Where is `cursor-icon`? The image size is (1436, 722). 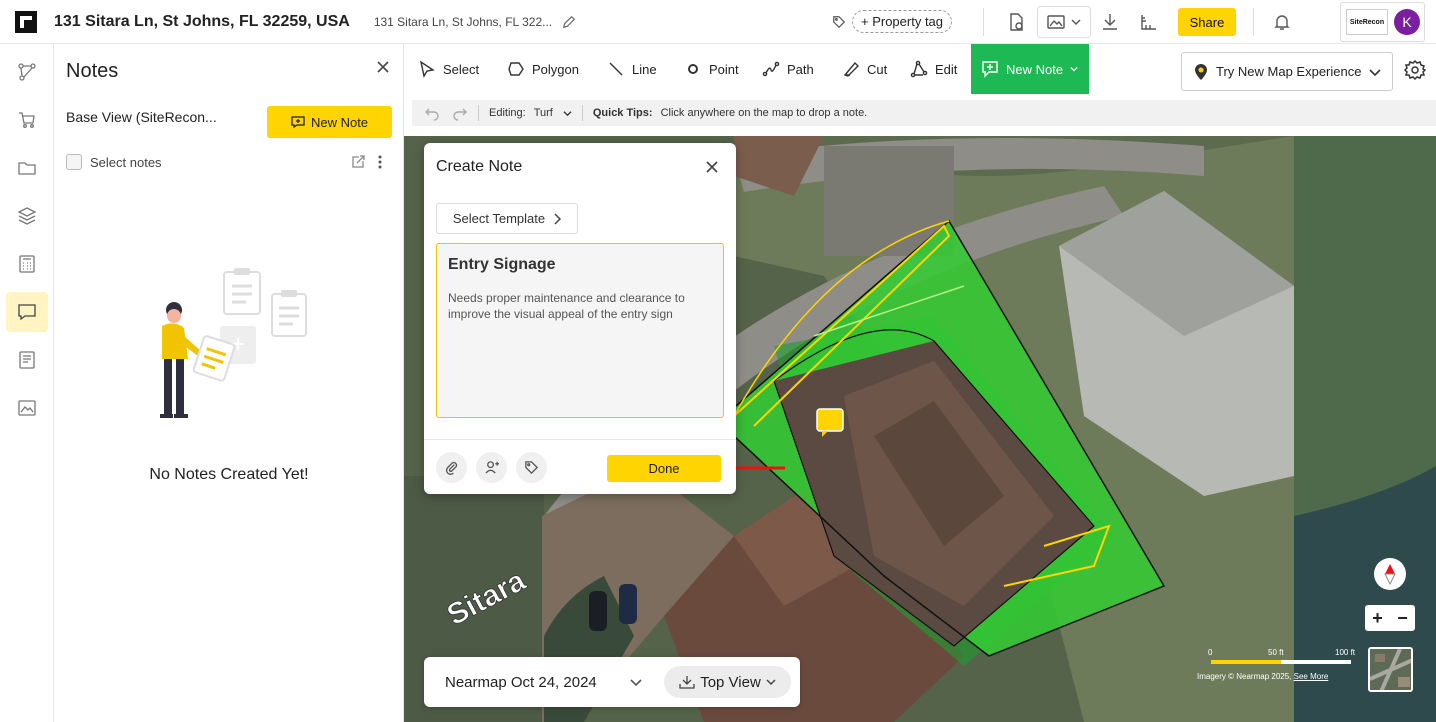
cursor-icon is located at coordinates (427, 69).